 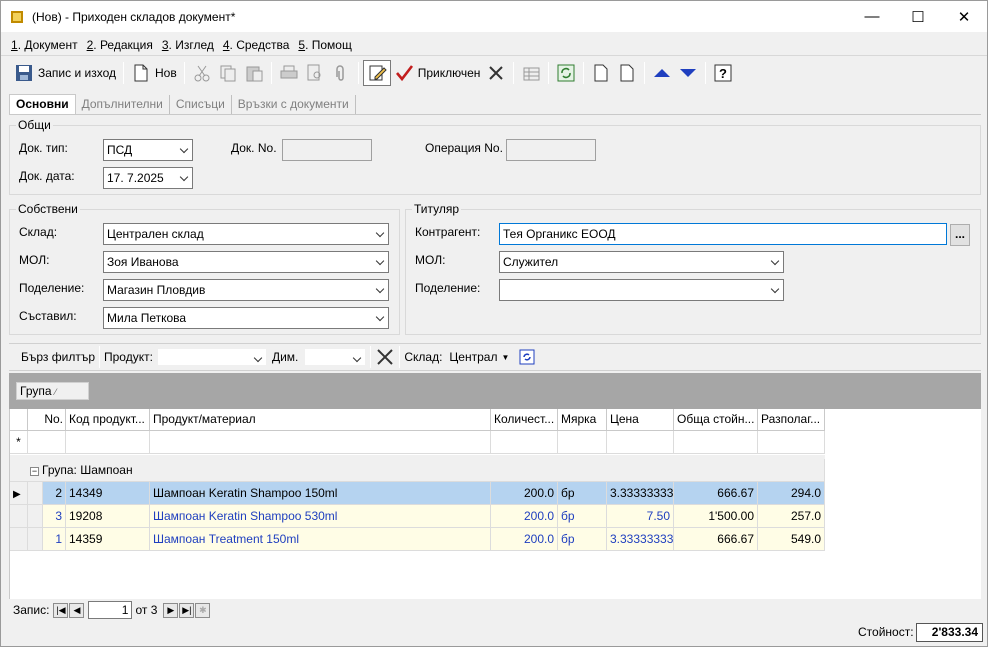 I want to click on menu-view: 3. Изглед, so click(x=188, y=45).